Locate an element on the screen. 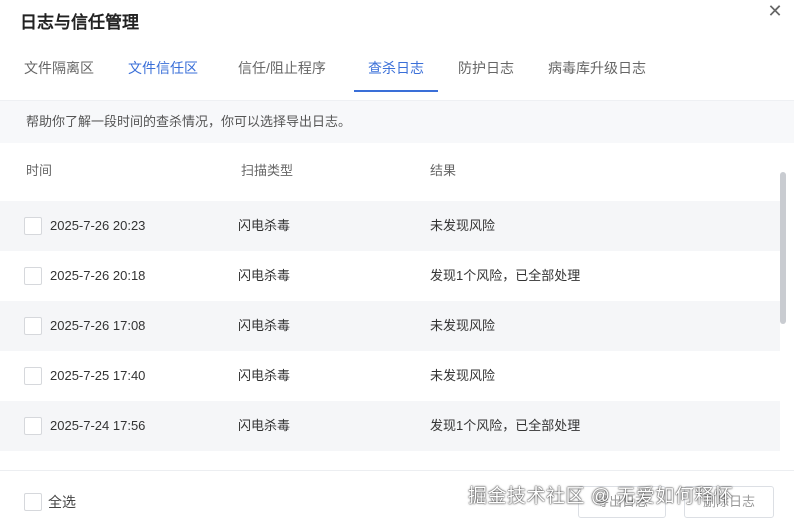 The height and width of the screenshot is (525, 794). tab-virus-db-update-logs: 病毒库升级日志 is located at coordinates (597, 71).